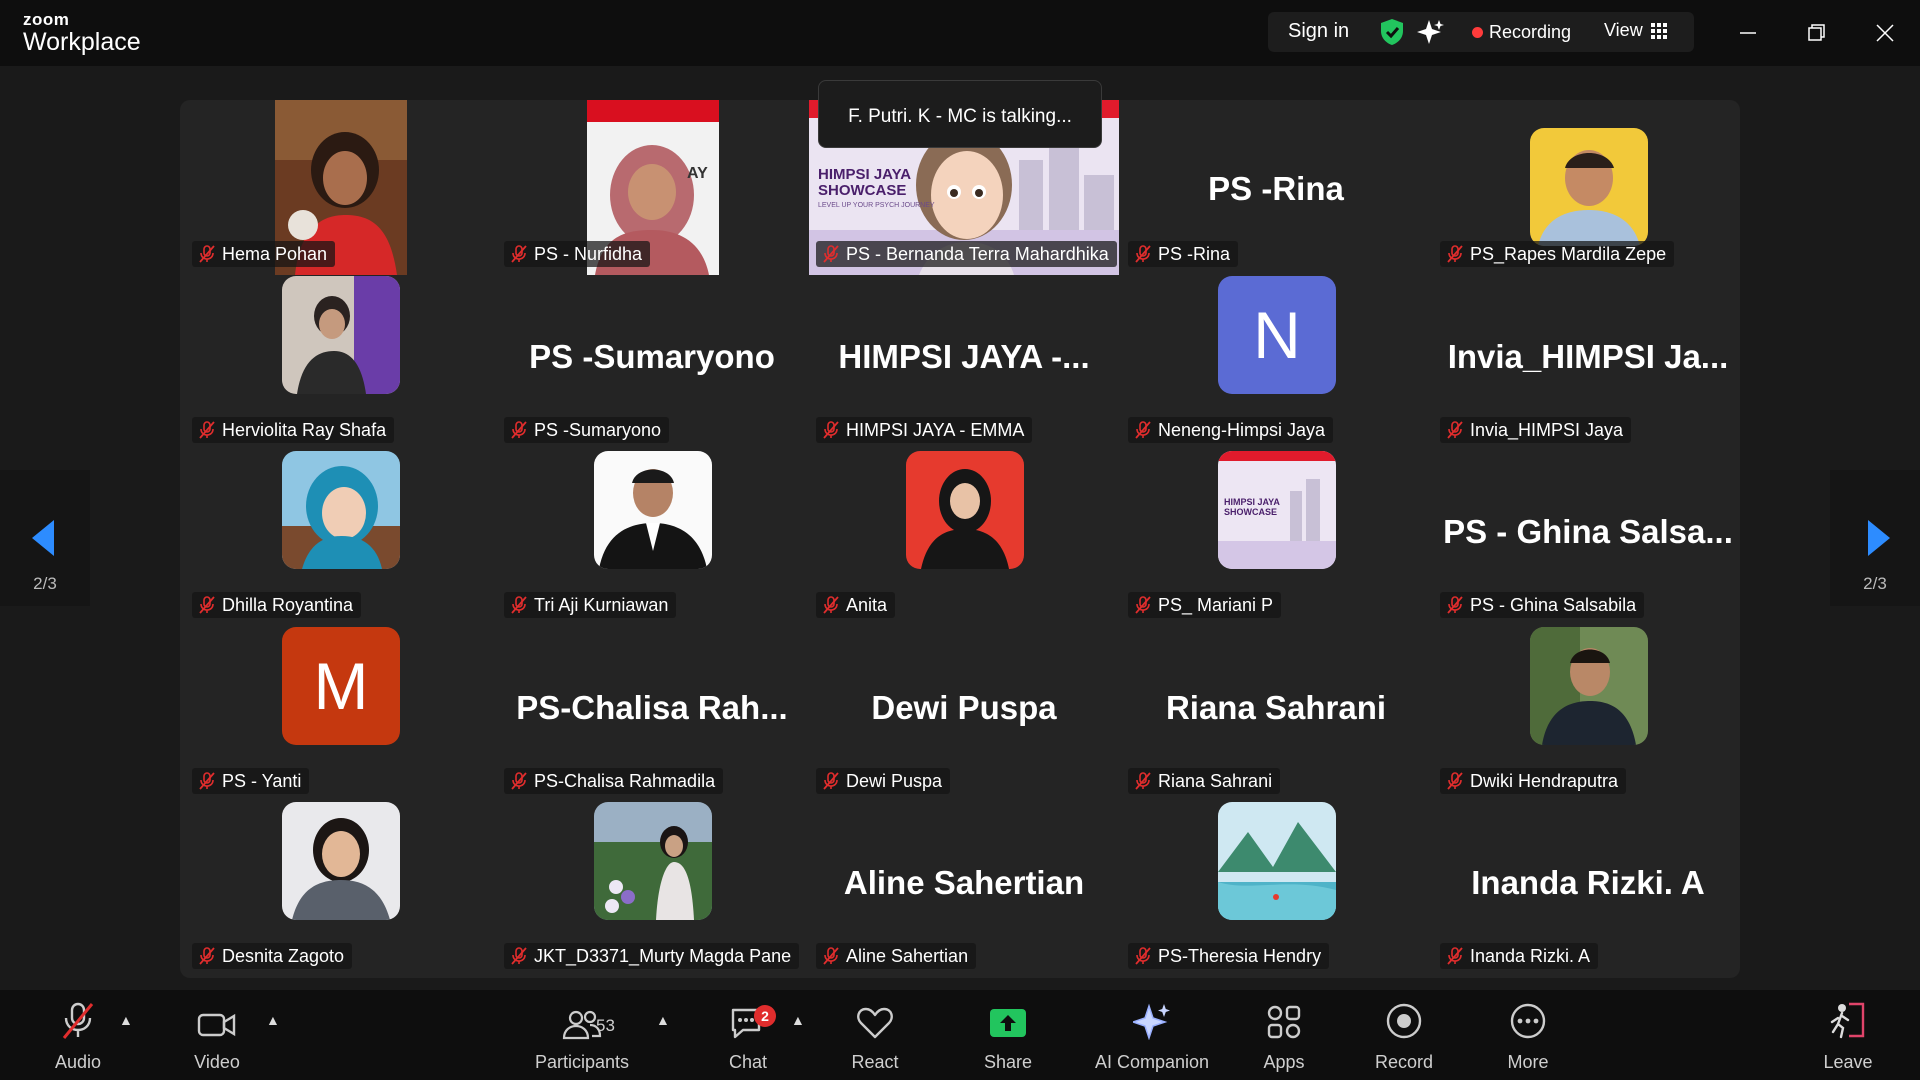 The height and width of the screenshot is (1080, 1920). I want to click on logo-small-text: zoom, so click(46, 19).